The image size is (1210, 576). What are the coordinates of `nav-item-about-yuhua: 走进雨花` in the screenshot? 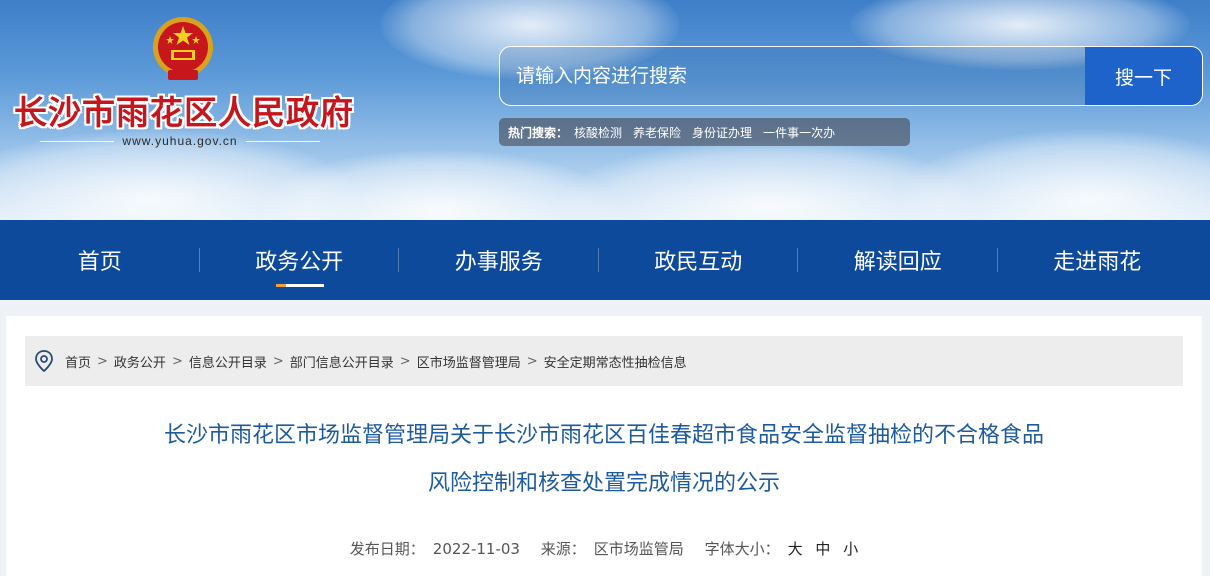 It's located at (1098, 260).